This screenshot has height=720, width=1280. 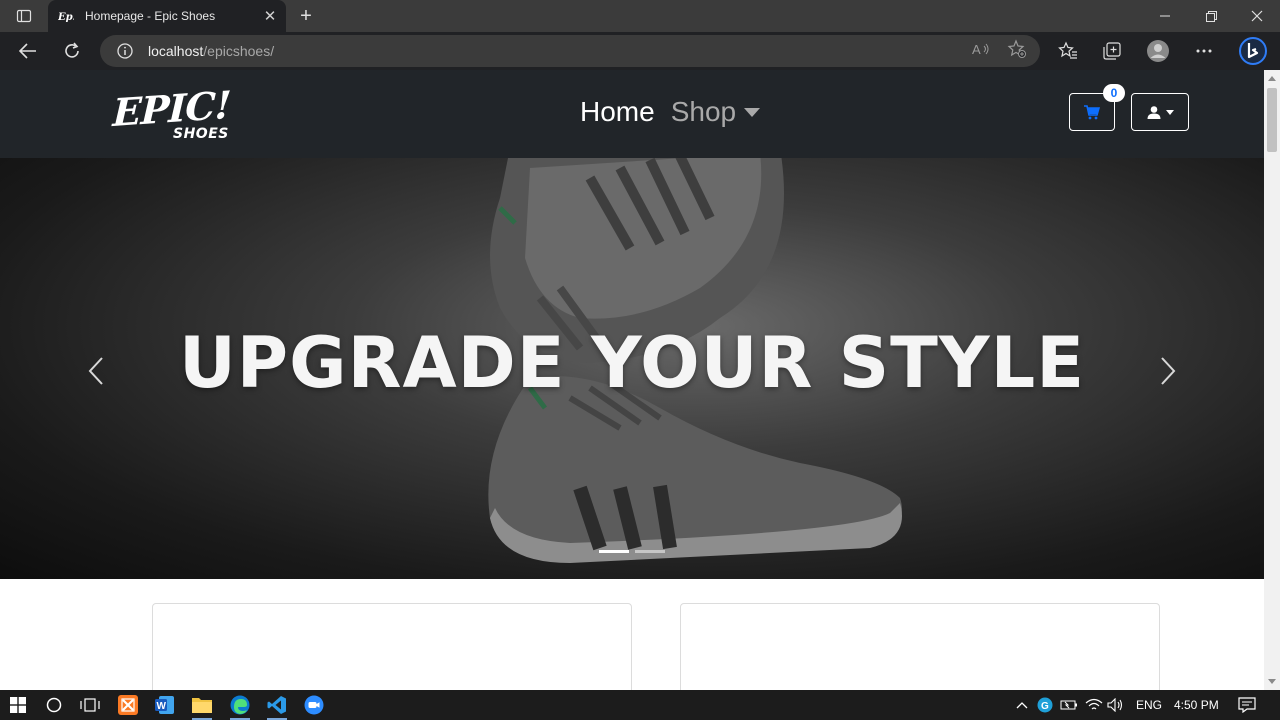 I want to click on scroll-down-icon, so click(x=1272, y=681).